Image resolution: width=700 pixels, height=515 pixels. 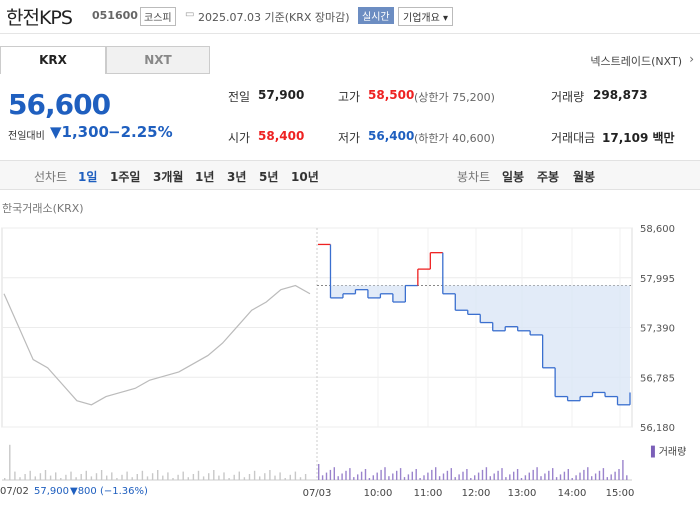 I want to click on y-tick-label: 57,390, so click(x=657, y=329).